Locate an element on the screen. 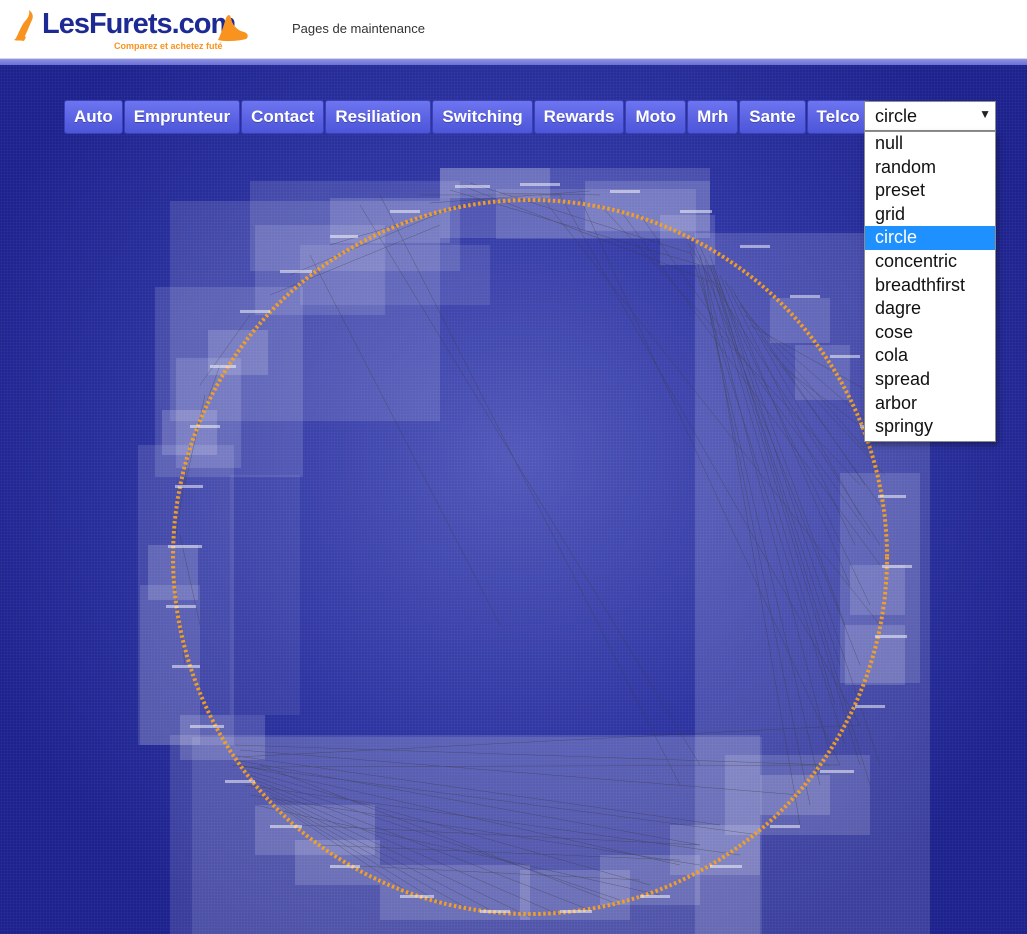  lesfurets-logo: LesFurets.com Comparez et achetez futé is located at coordinates (130, 31).